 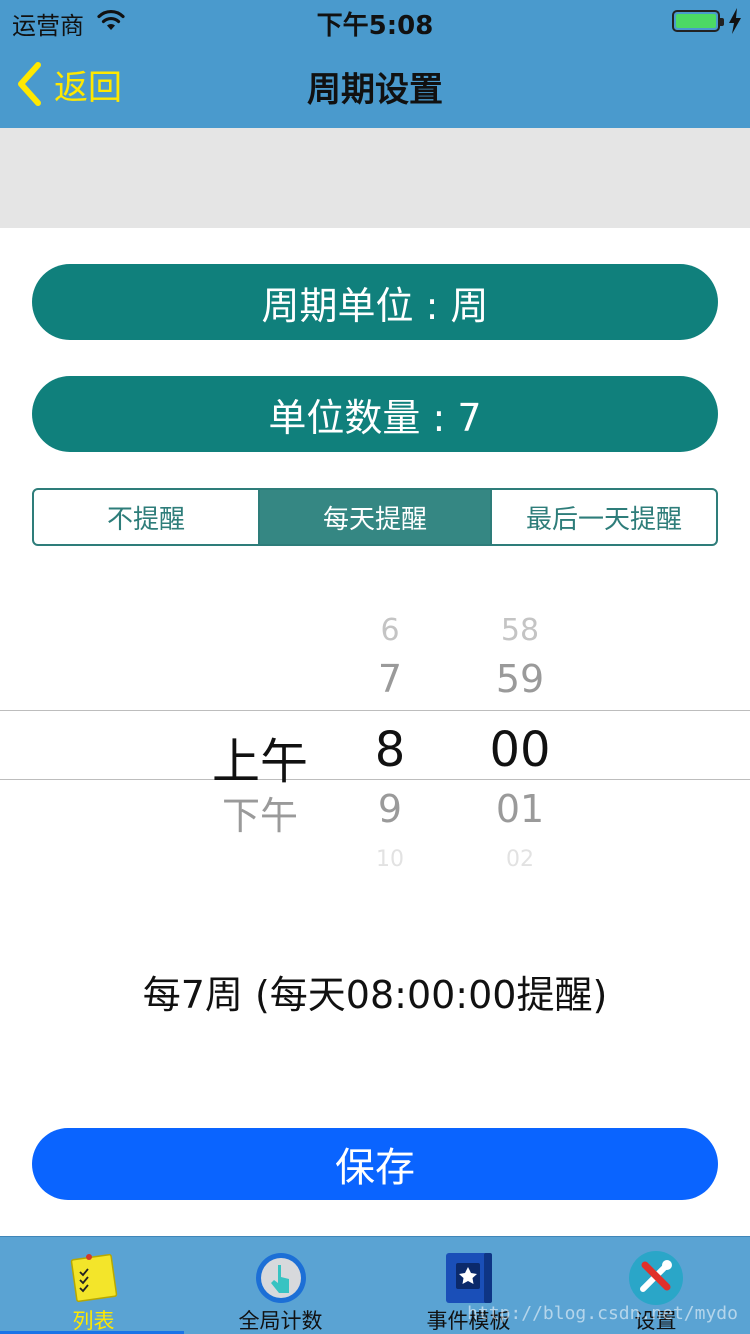 I want to click on picker-item: 01, so click(x=520, y=809).